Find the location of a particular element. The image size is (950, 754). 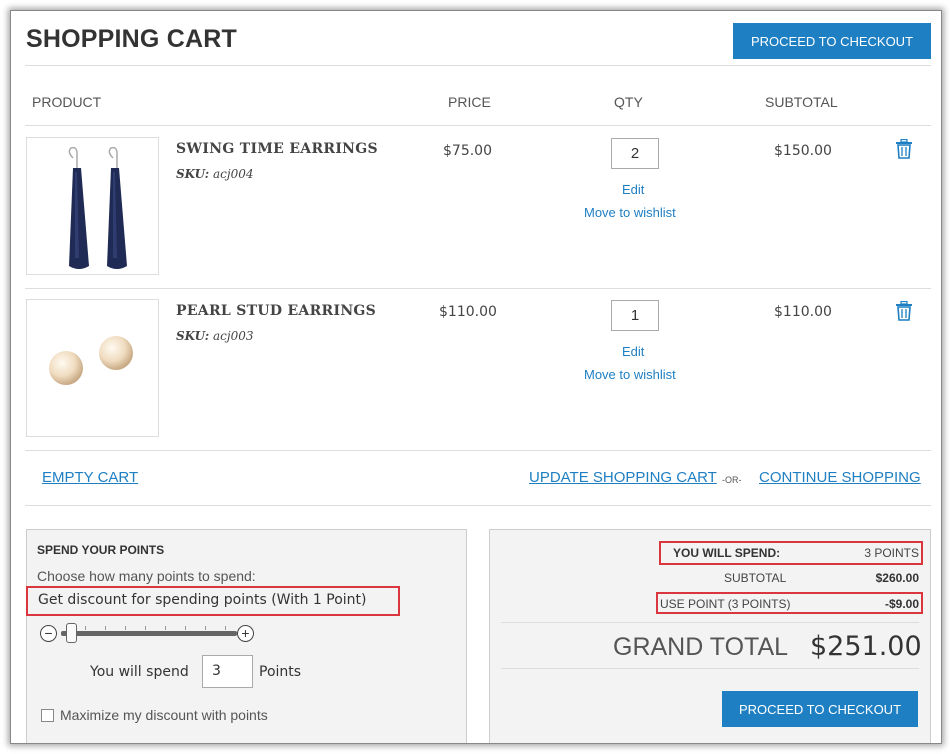

empty-cart-link: EMPTY CART is located at coordinates (90, 477).